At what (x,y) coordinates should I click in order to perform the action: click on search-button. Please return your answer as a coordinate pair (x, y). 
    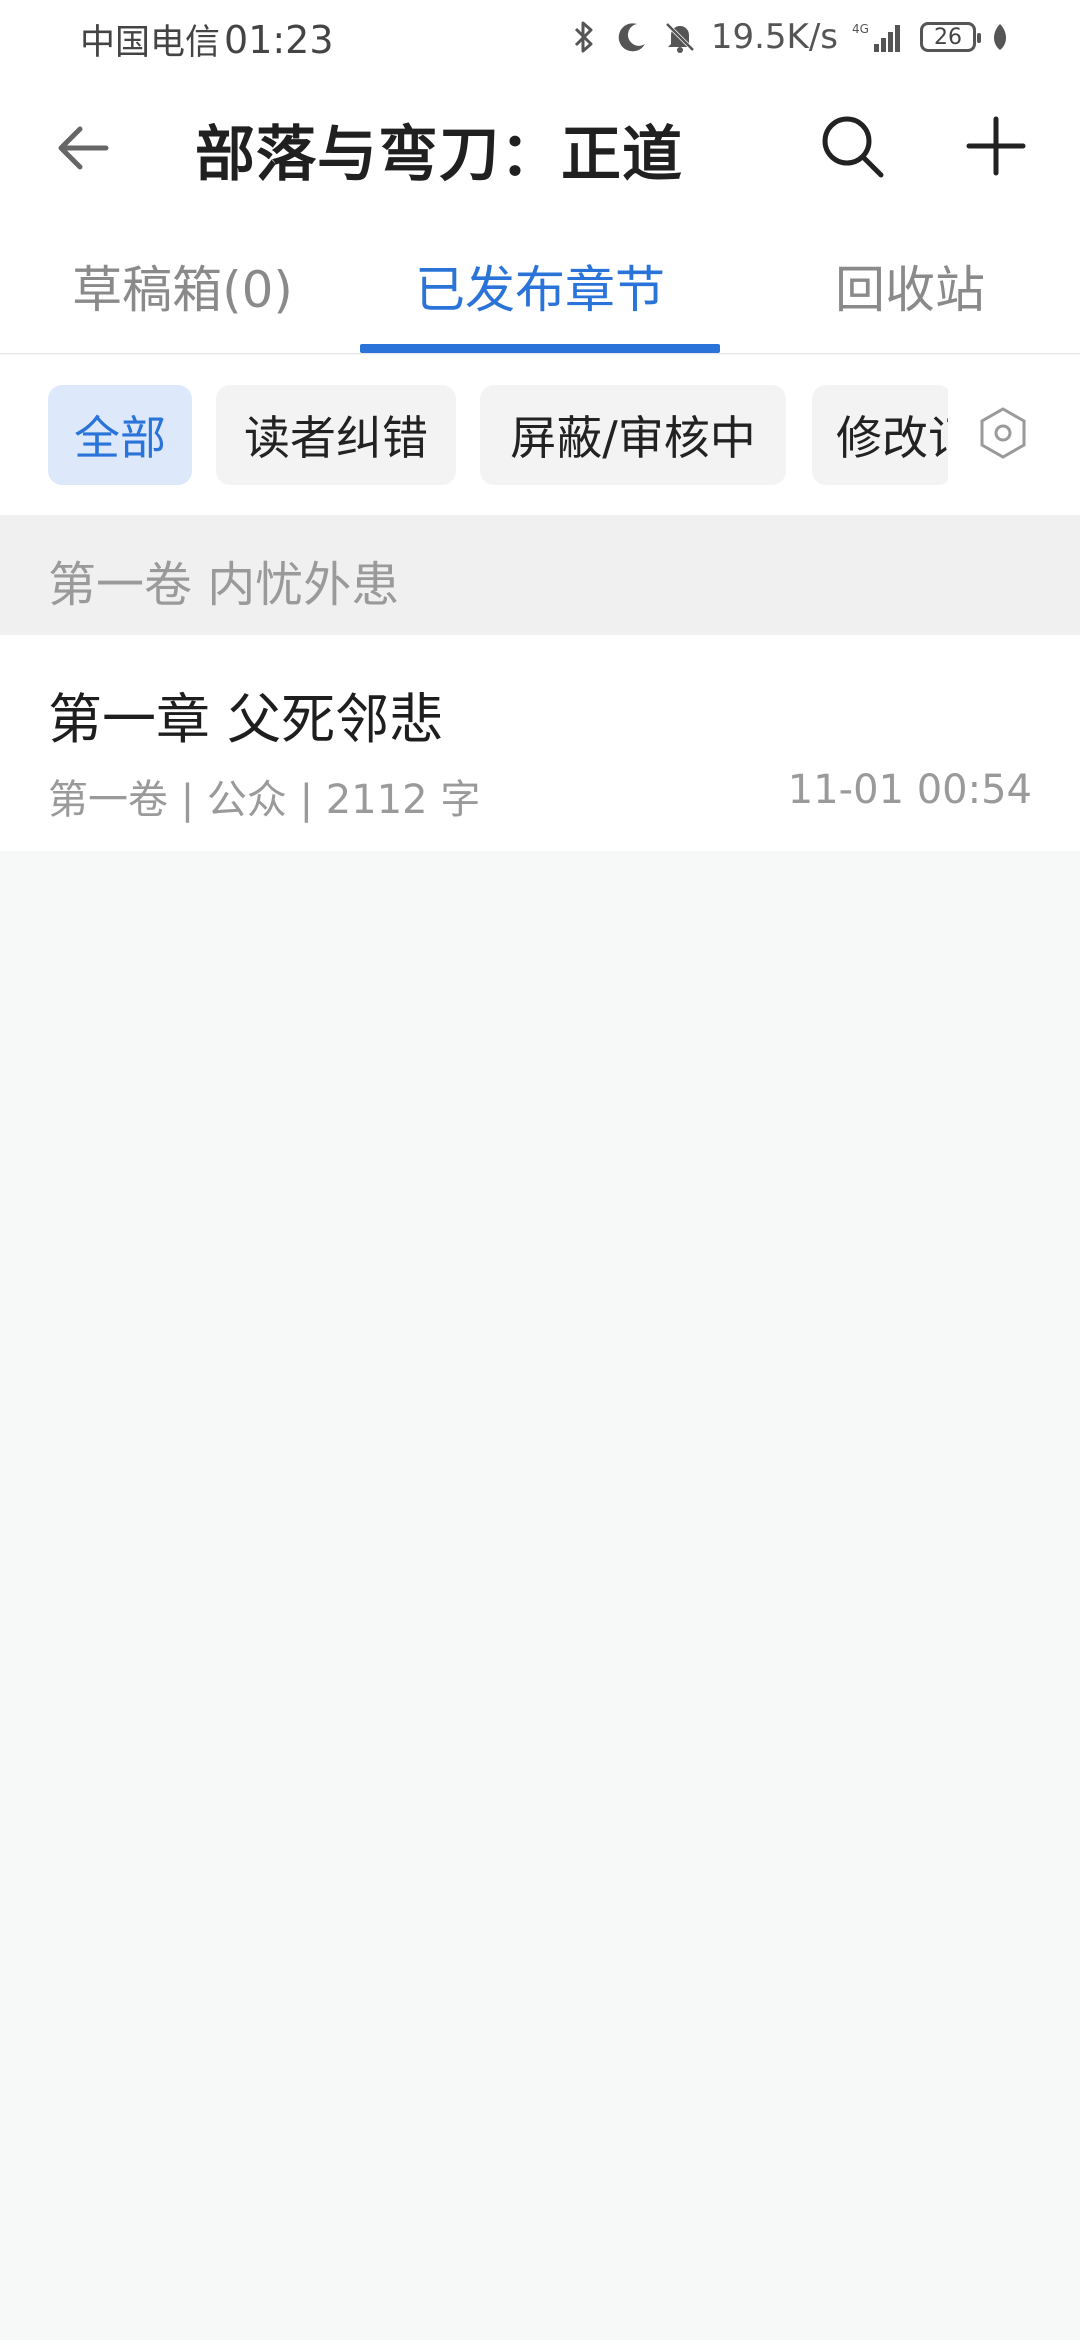
    Looking at the image, I should click on (852, 146).